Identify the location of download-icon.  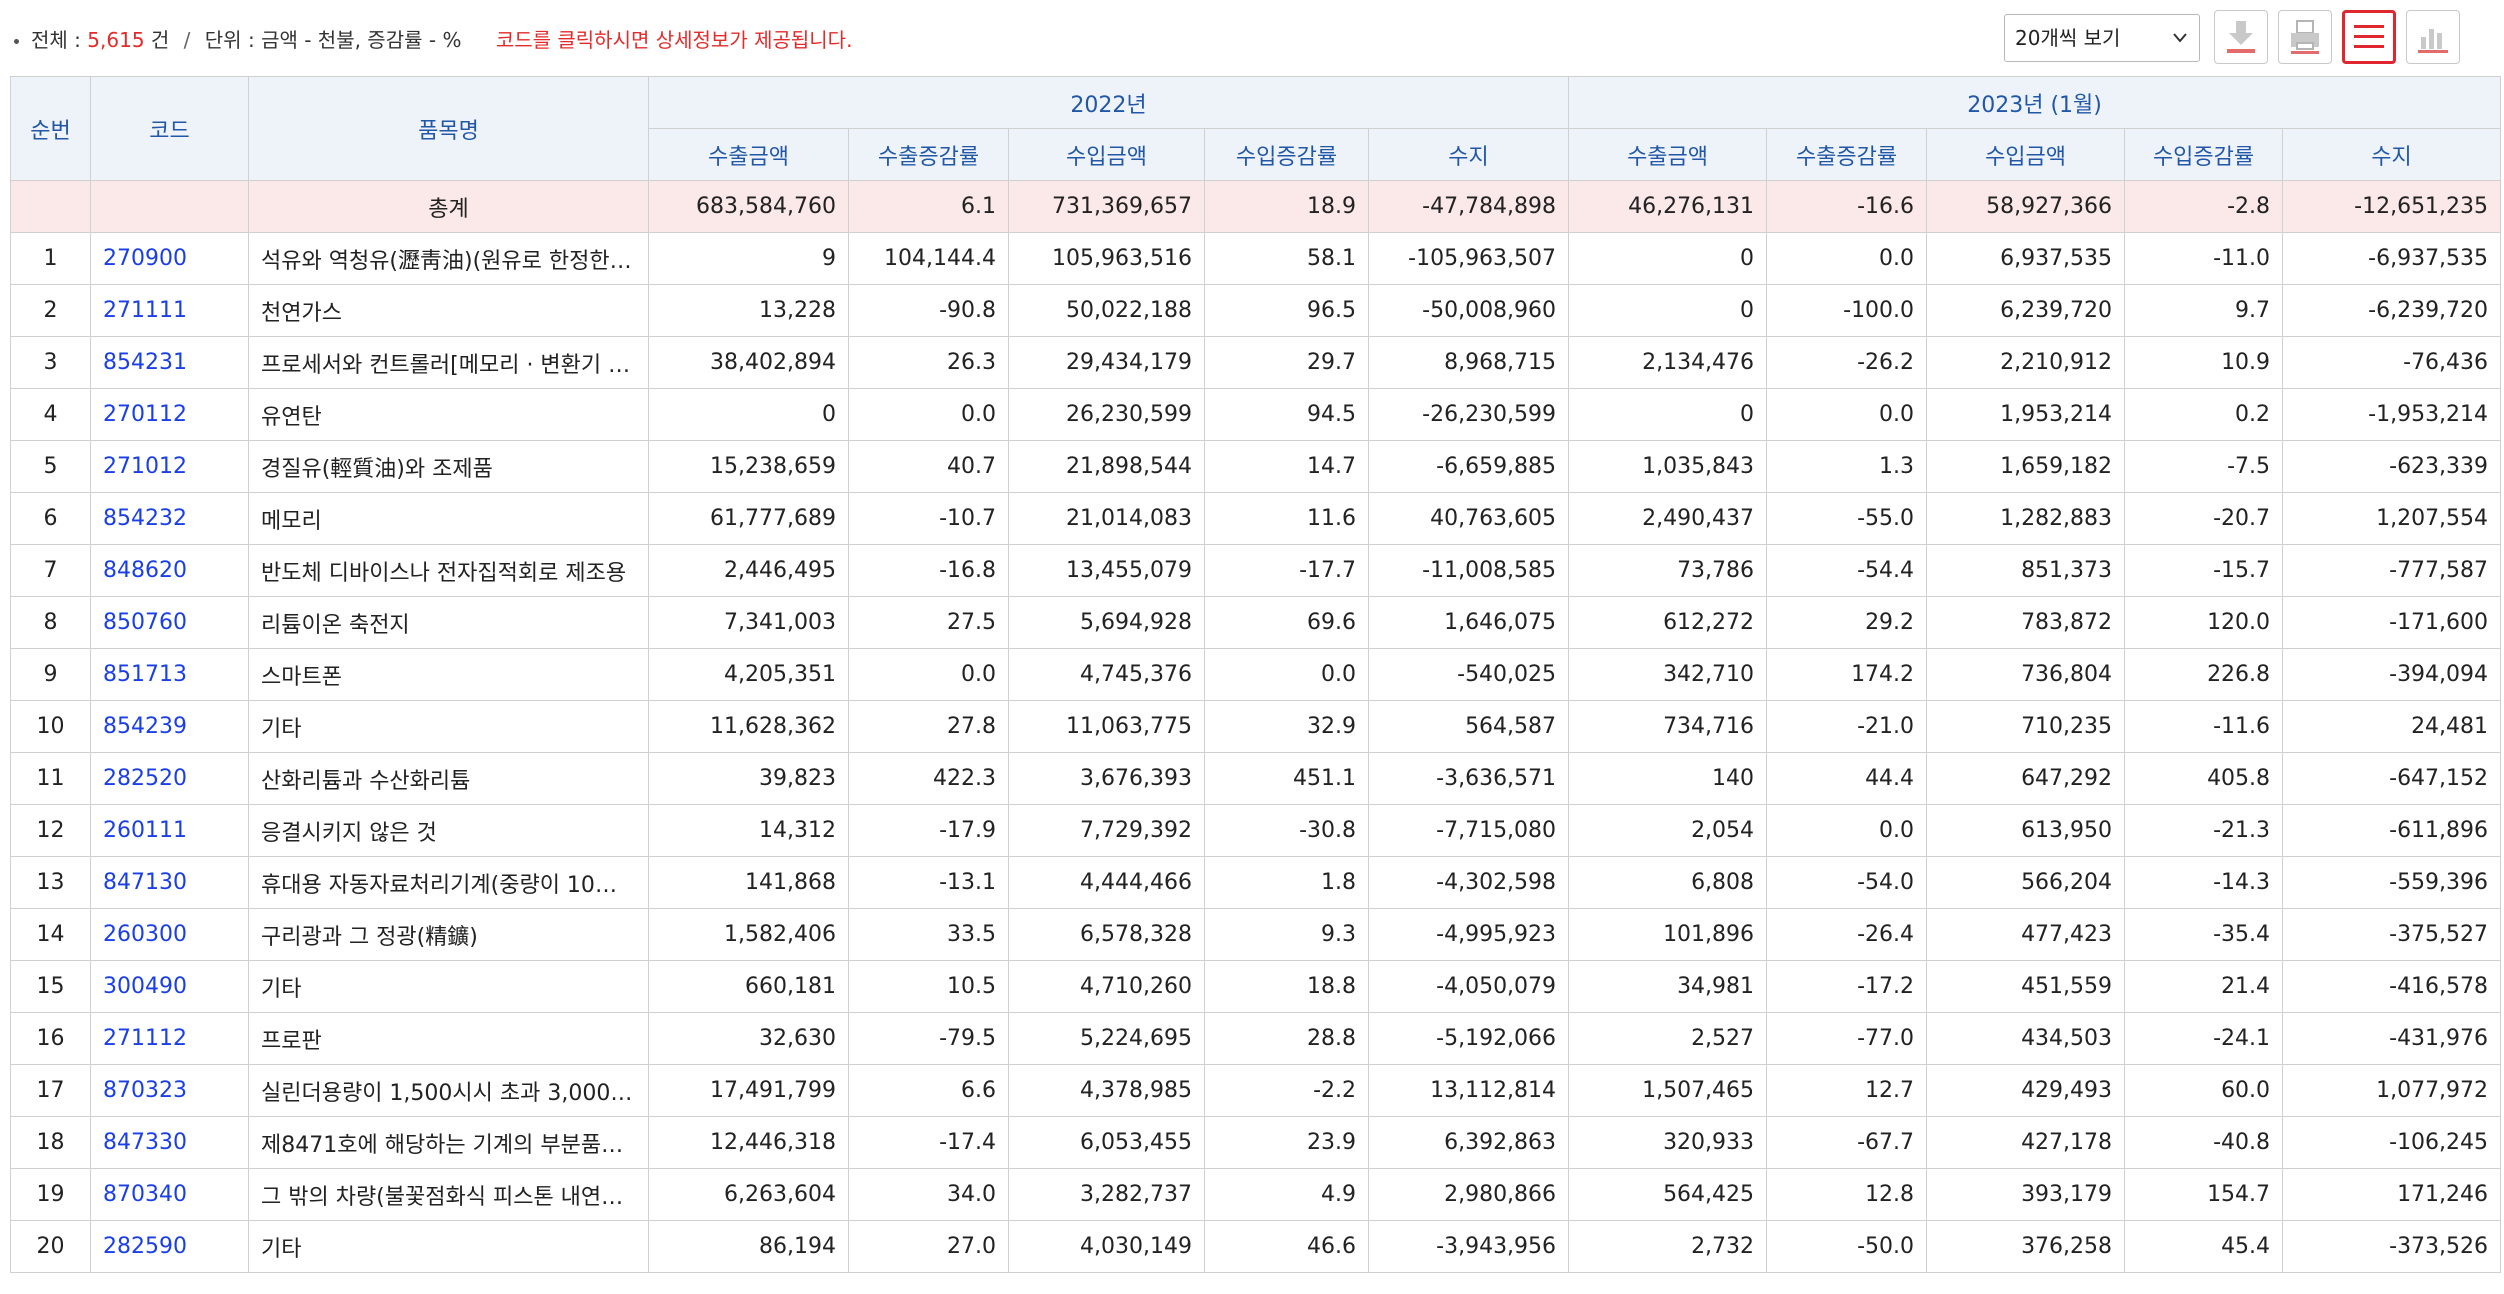
(2241, 37).